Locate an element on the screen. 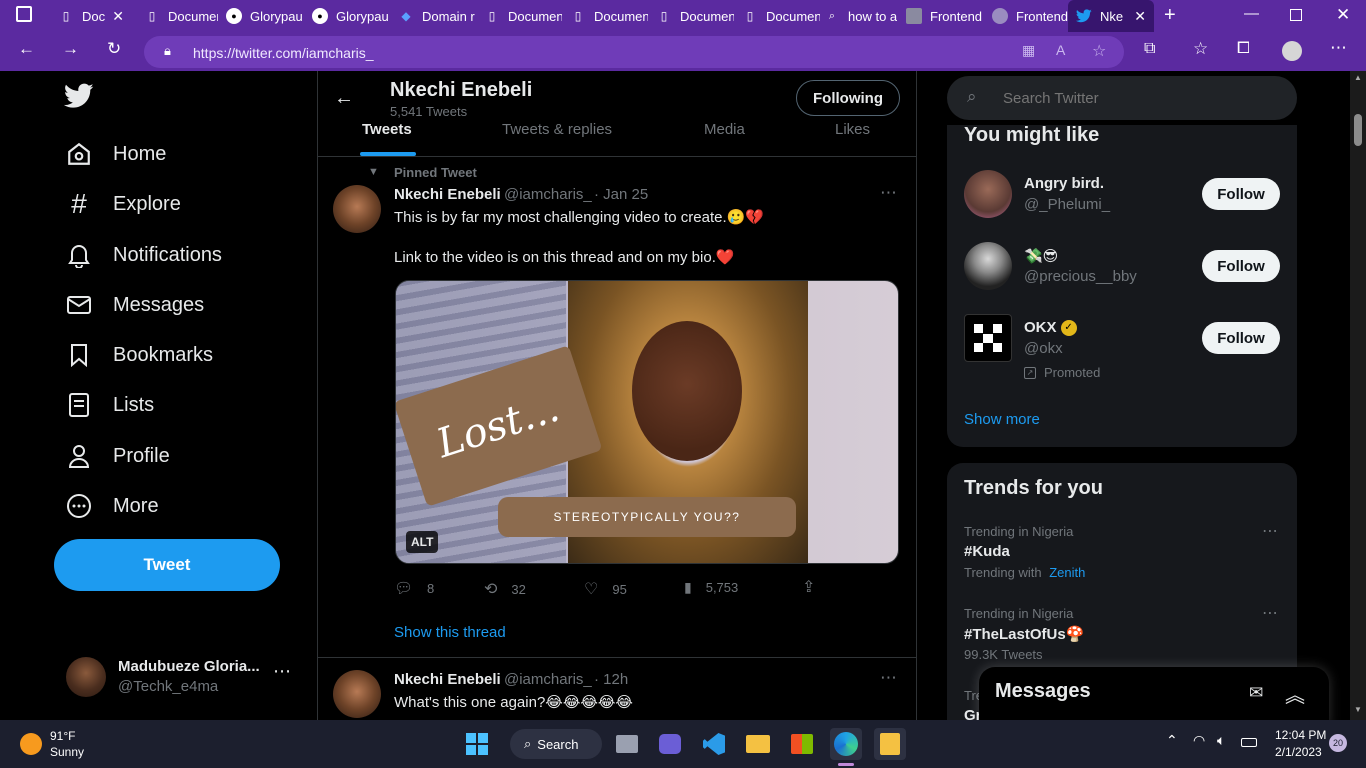 The height and width of the screenshot is (768, 1366). share-icon: ⇪ is located at coordinates (808, 587).